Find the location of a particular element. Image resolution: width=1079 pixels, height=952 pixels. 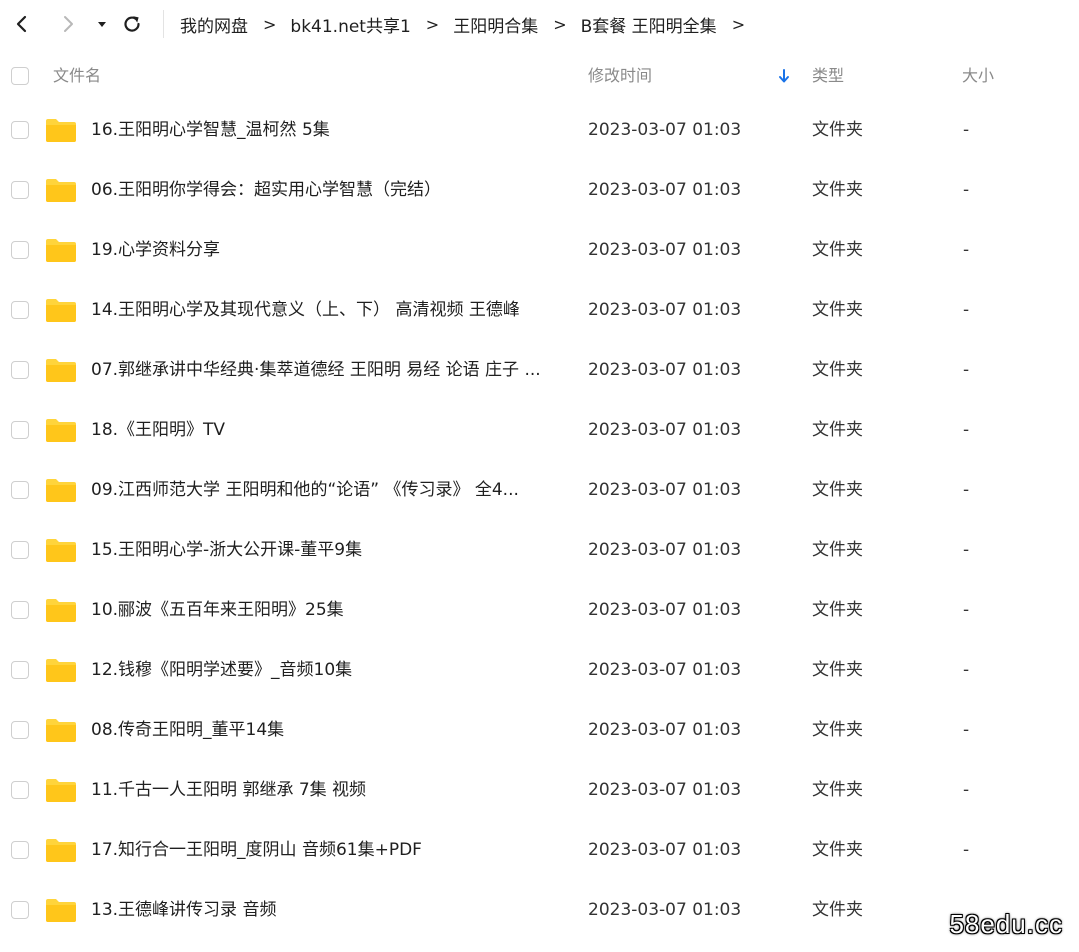

chevron-right-icon is located at coordinates (68, 24).